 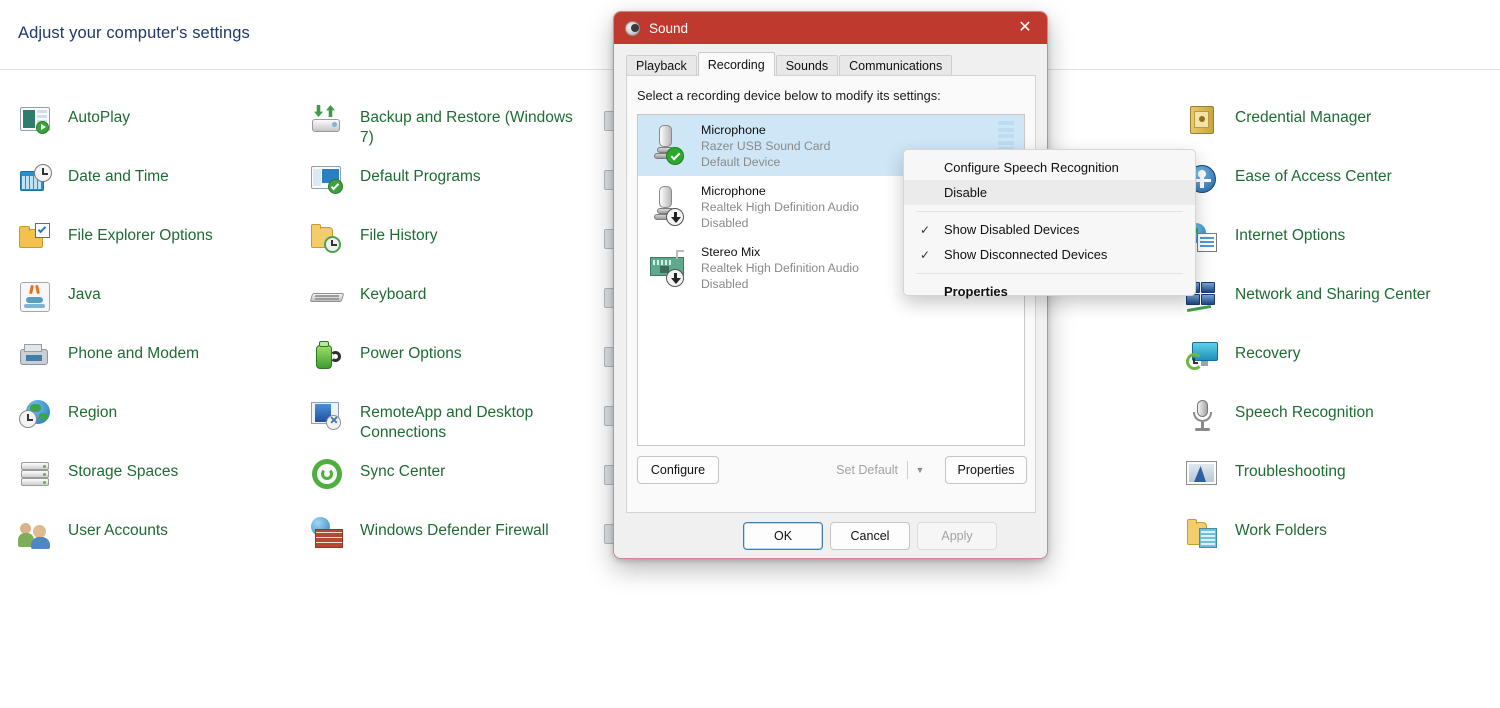 I want to click on control-panel-item: RemoteApp and Desktop Connections, so click(x=455, y=425).